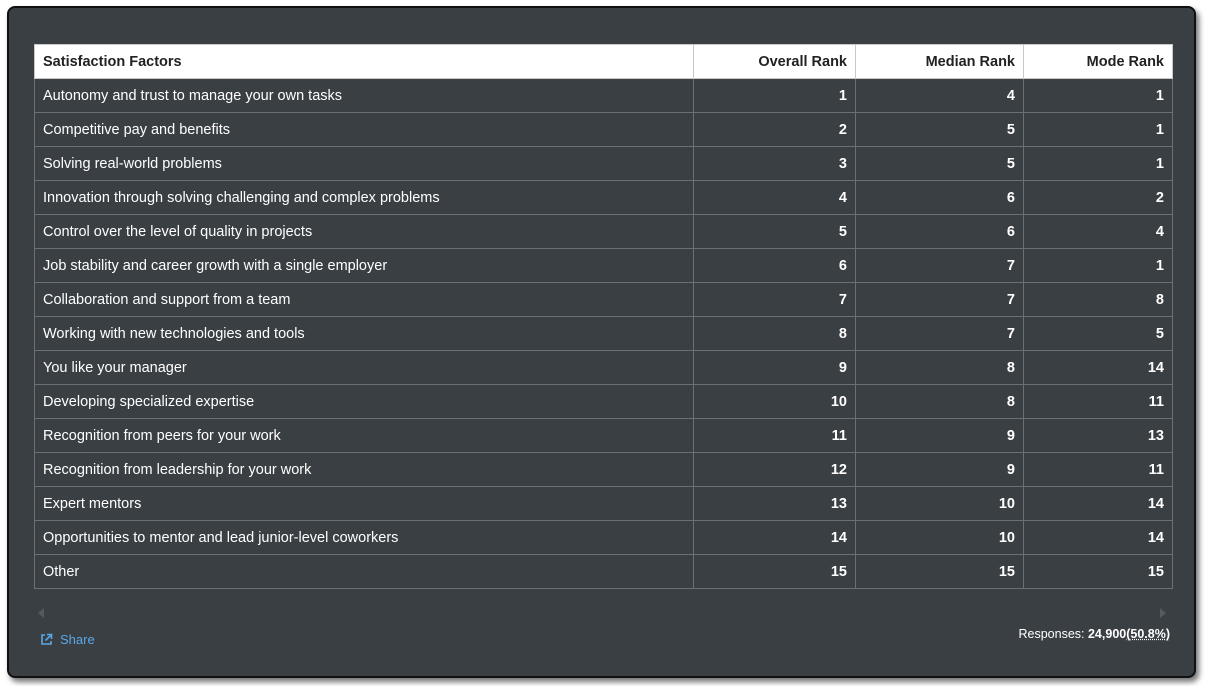  I want to click on column-header-factors: Satisfaction Factors, so click(364, 61).